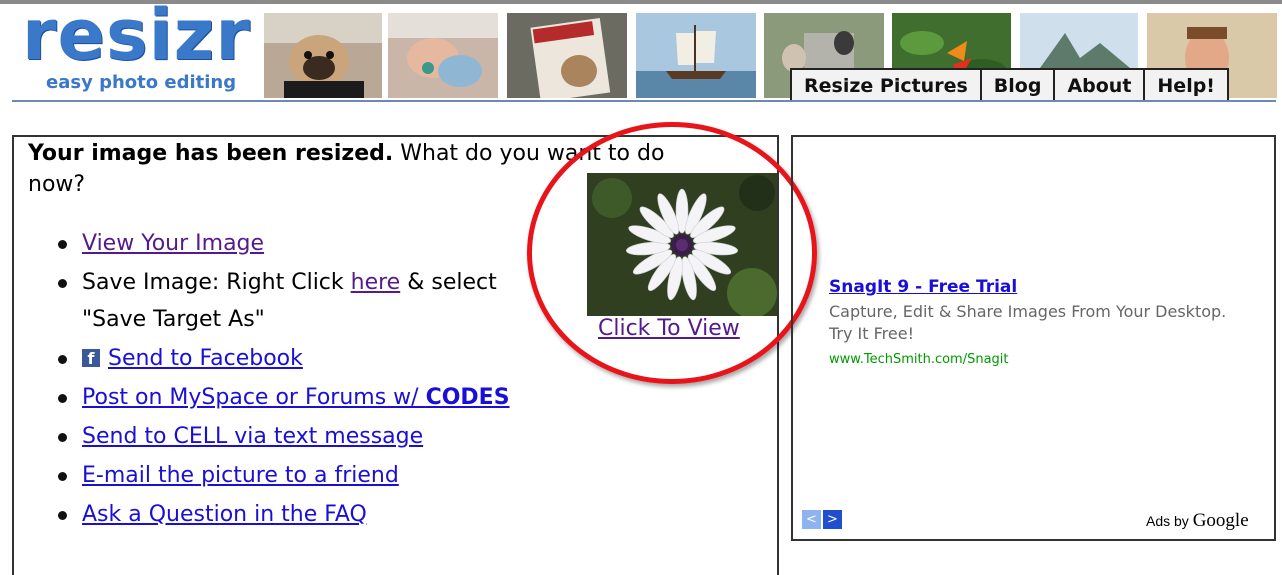  I want to click on list-item: View Your Image, so click(284, 243).